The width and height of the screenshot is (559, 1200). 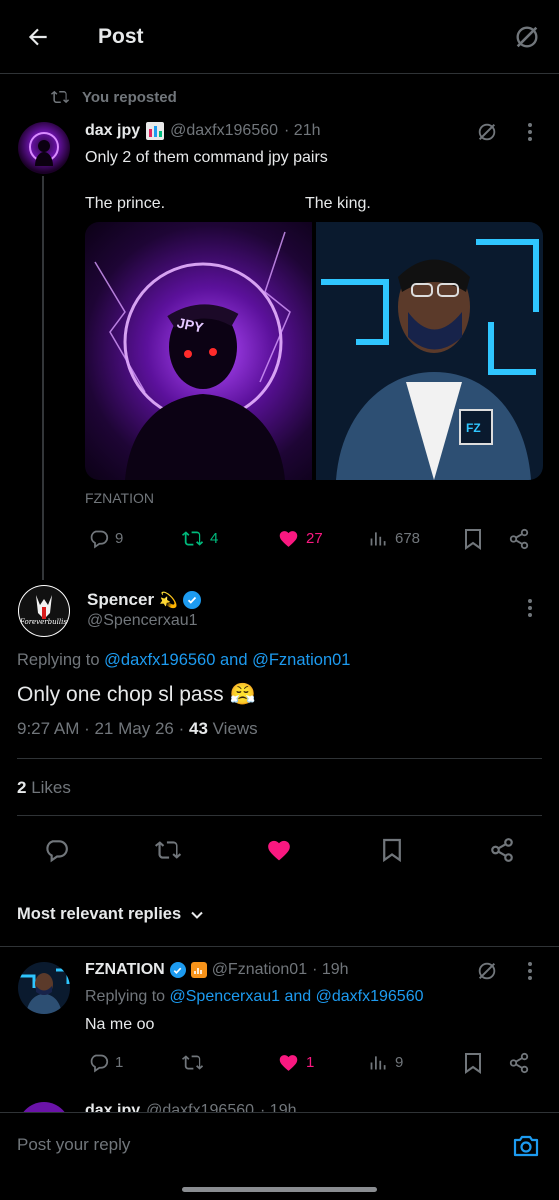 What do you see at coordinates (429, 351) in the screenshot?
I see `image-king: FZ` at bounding box center [429, 351].